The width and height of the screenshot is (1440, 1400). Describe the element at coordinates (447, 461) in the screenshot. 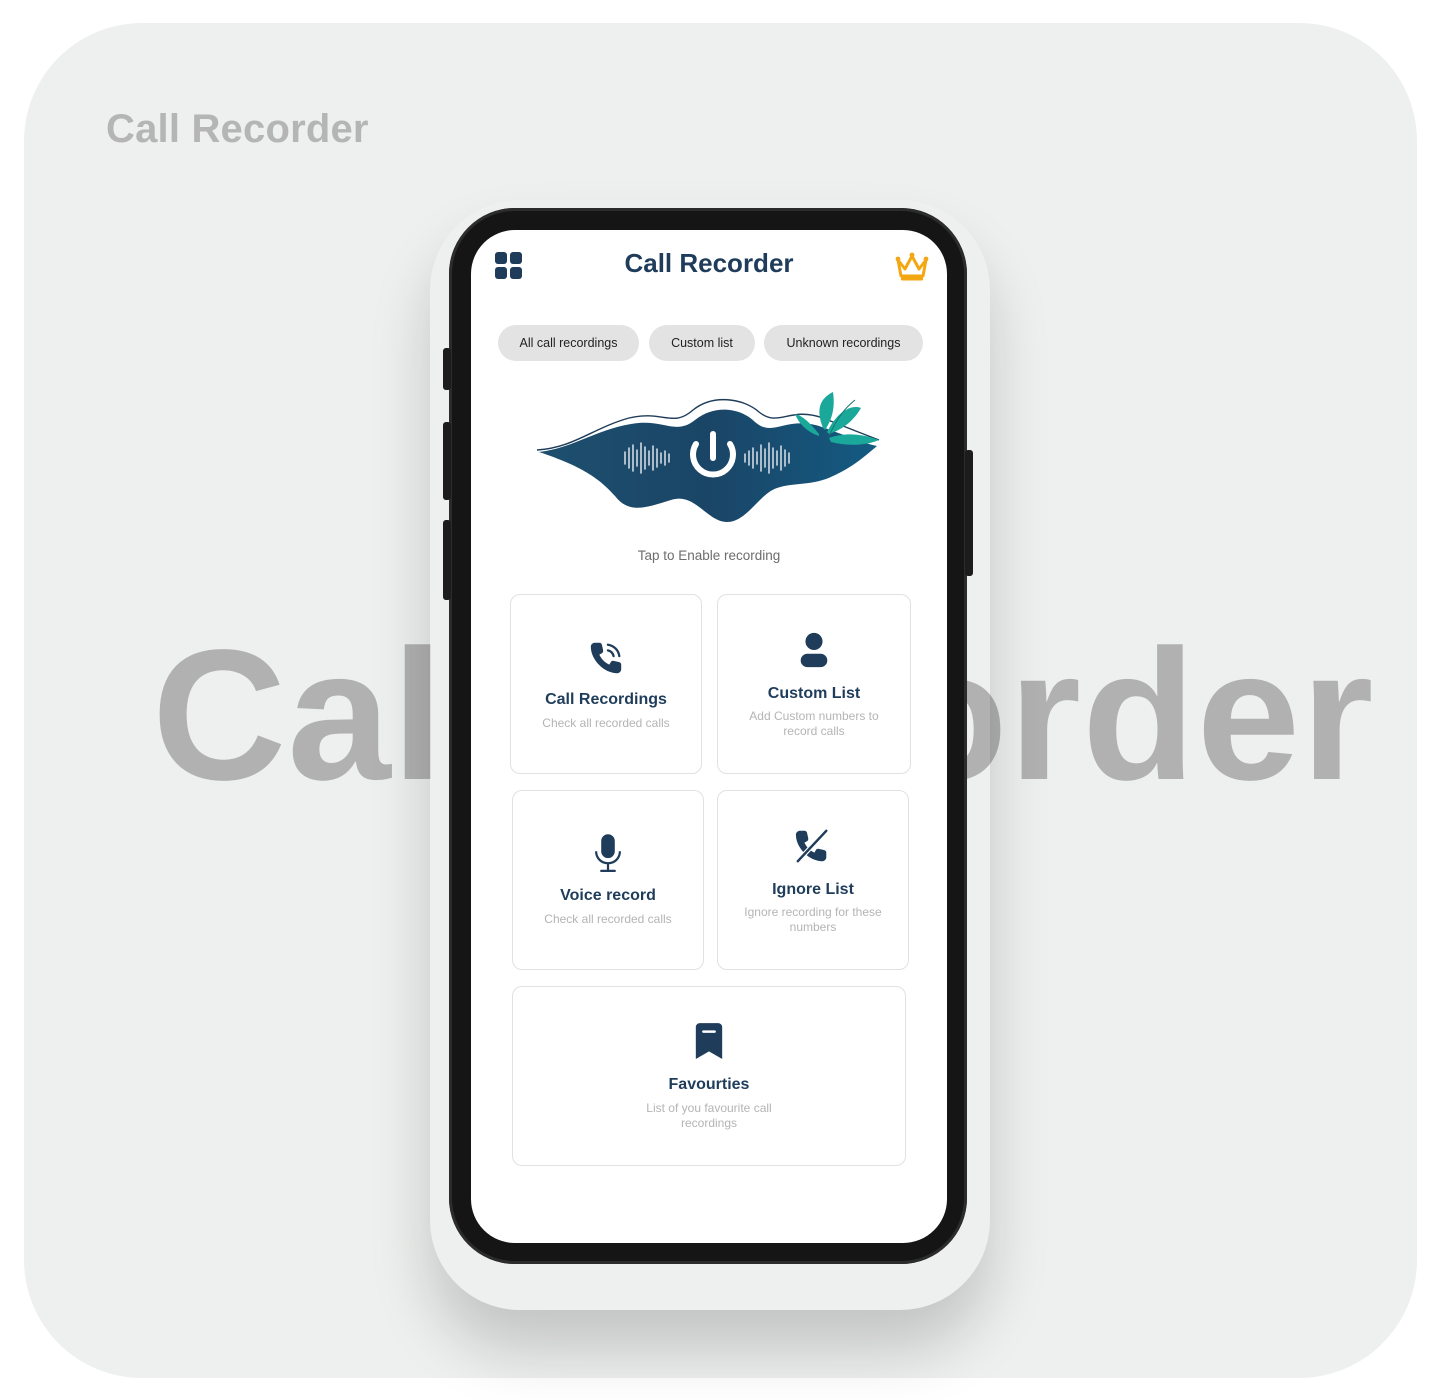

I see `volume-up-button` at that location.